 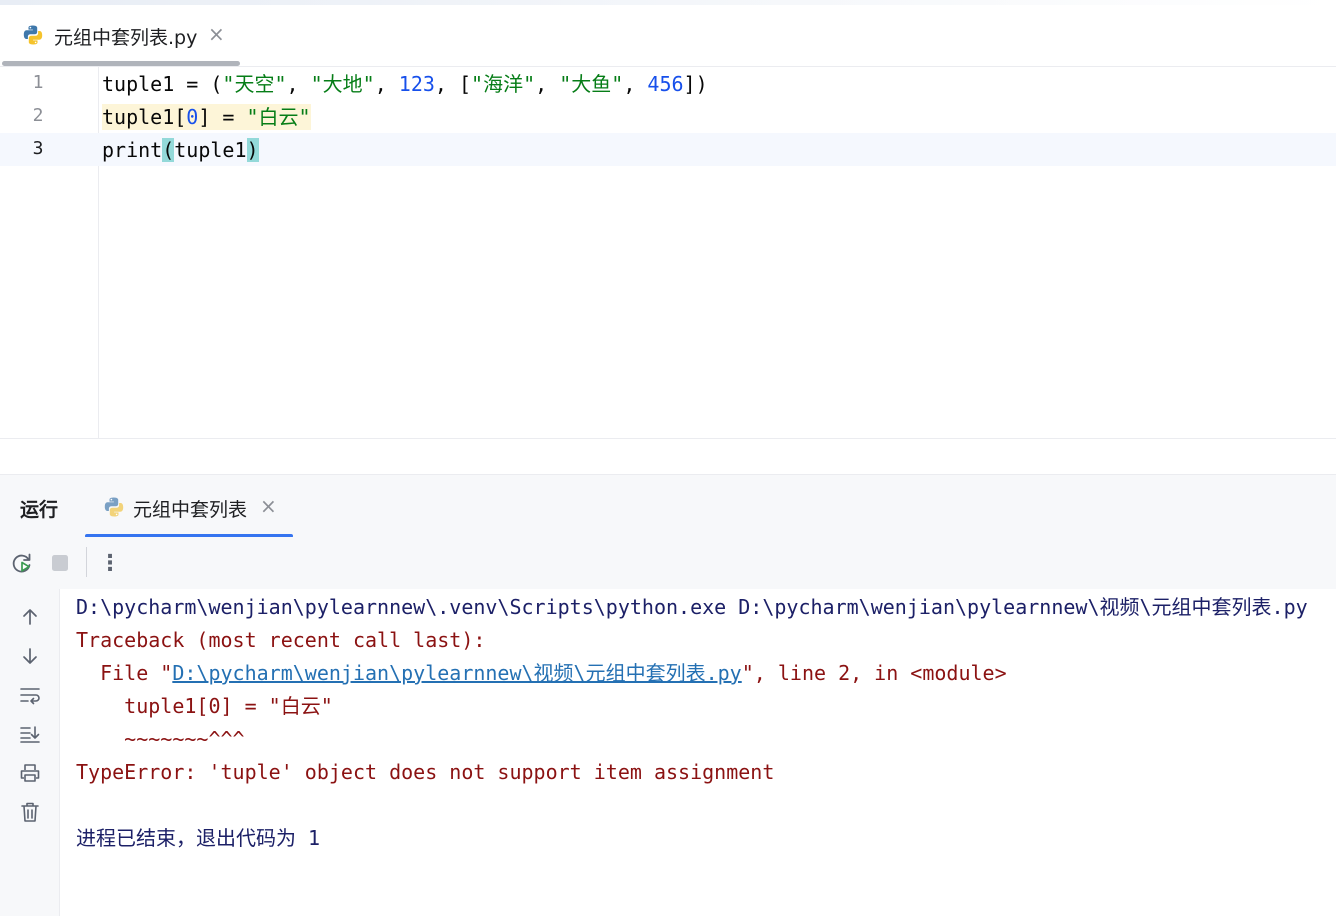 What do you see at coordinates (86, 562) in the screenshot?
I see `toolbar-separator` at bounding box center [86, 562].